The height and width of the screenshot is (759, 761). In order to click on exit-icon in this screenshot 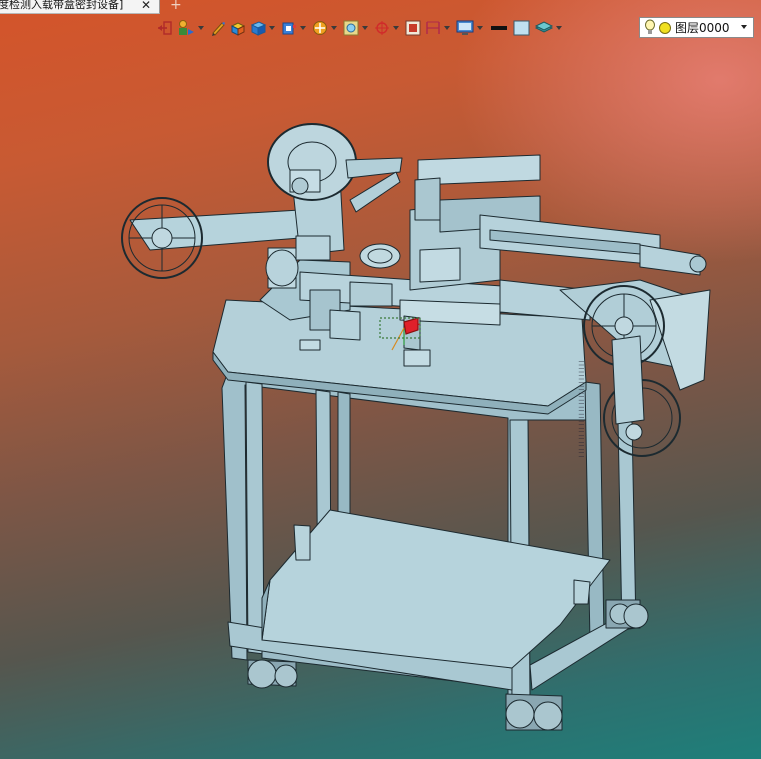, I will do `click(165, 28)`.